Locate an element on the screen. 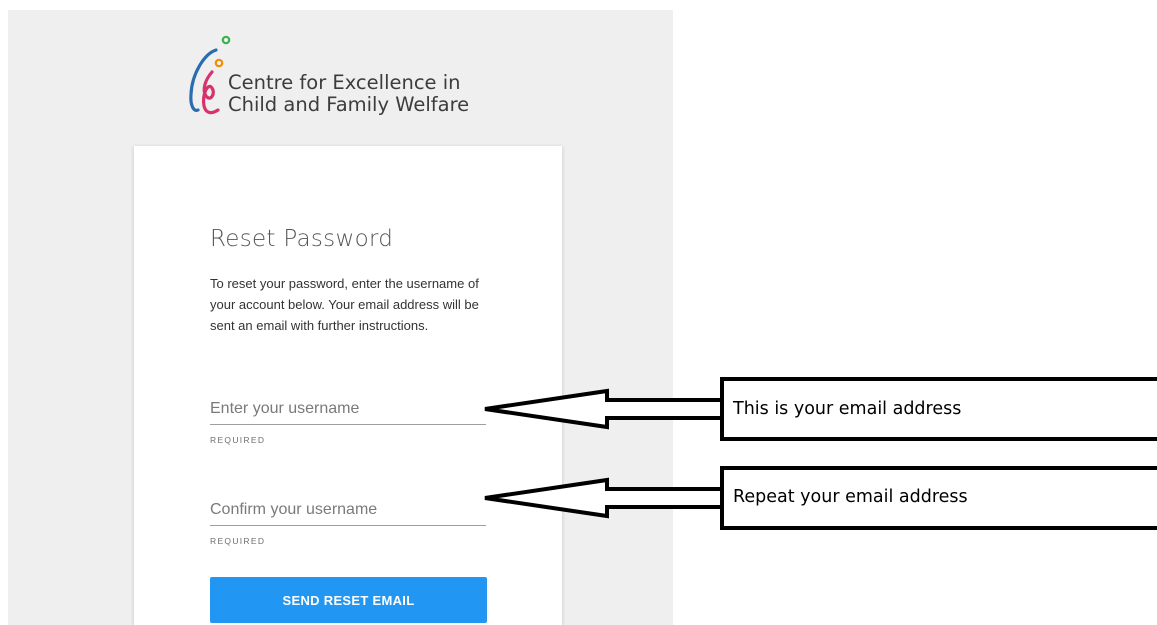 This screenshot has height=625, width=1157. annotation-callout-email: This is your email address is located at coordinates (938, 409).